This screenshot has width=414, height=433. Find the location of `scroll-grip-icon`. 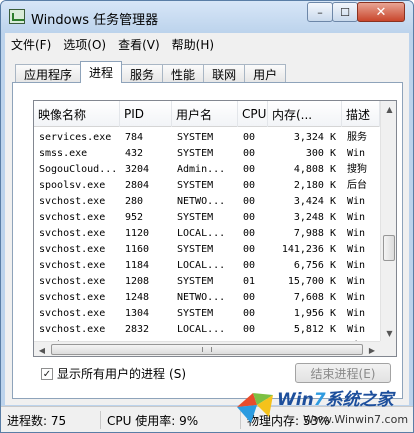

scroll-grip-icon is located at coordinates (207, 349).